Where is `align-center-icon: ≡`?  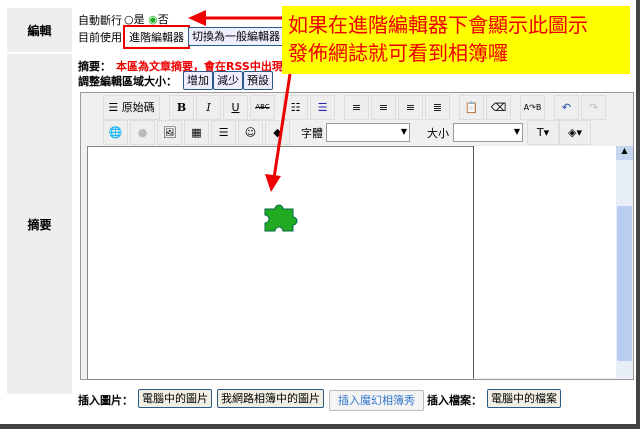 align-center-icon: ≡ is located at coordinates (383, 107).